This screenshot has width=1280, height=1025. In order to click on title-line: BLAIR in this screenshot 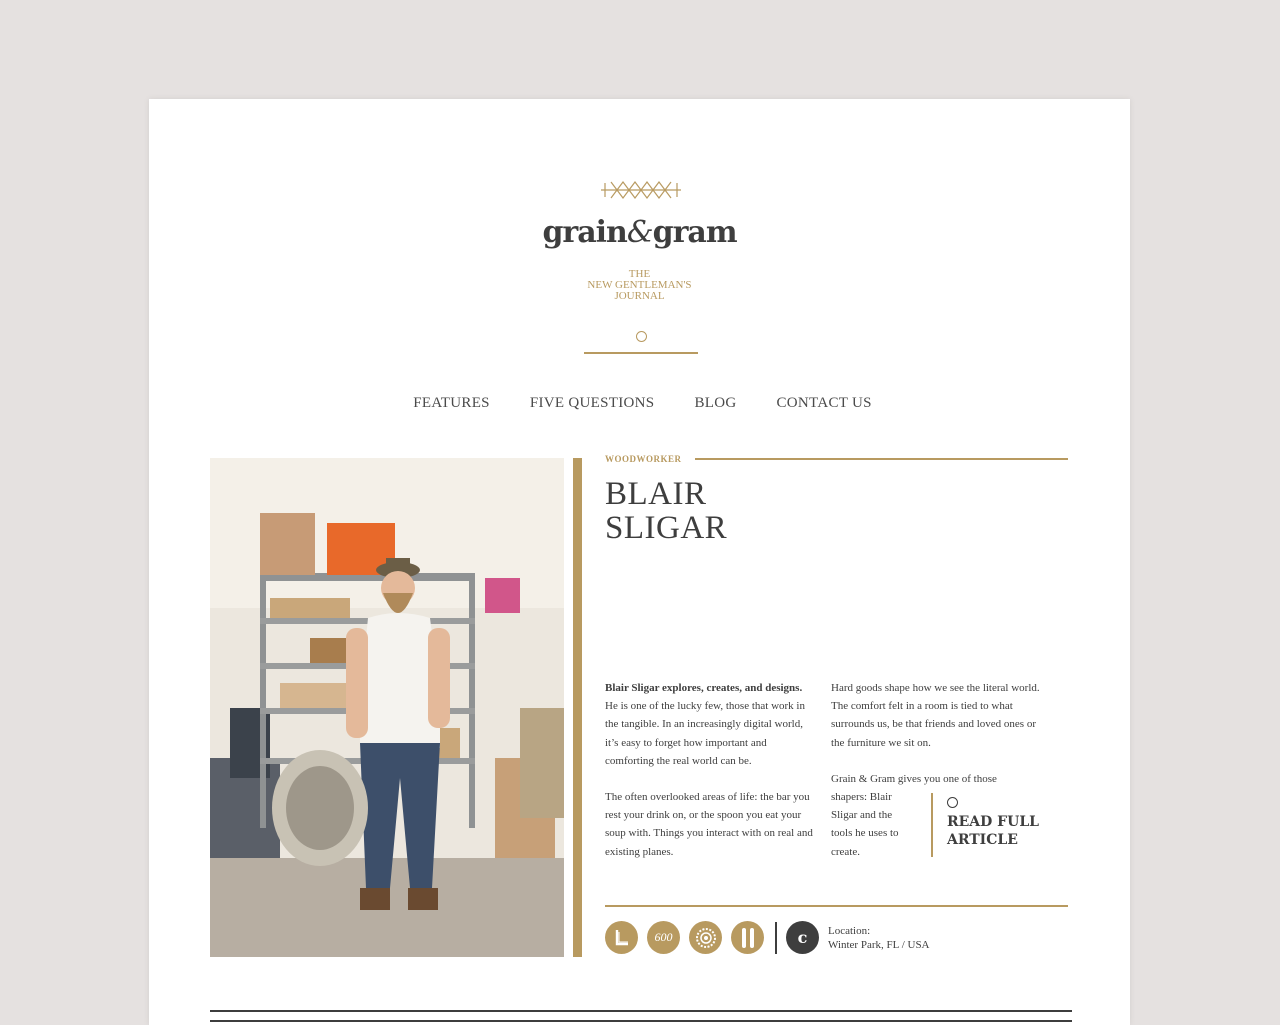, I will do `click(656, 494)`.